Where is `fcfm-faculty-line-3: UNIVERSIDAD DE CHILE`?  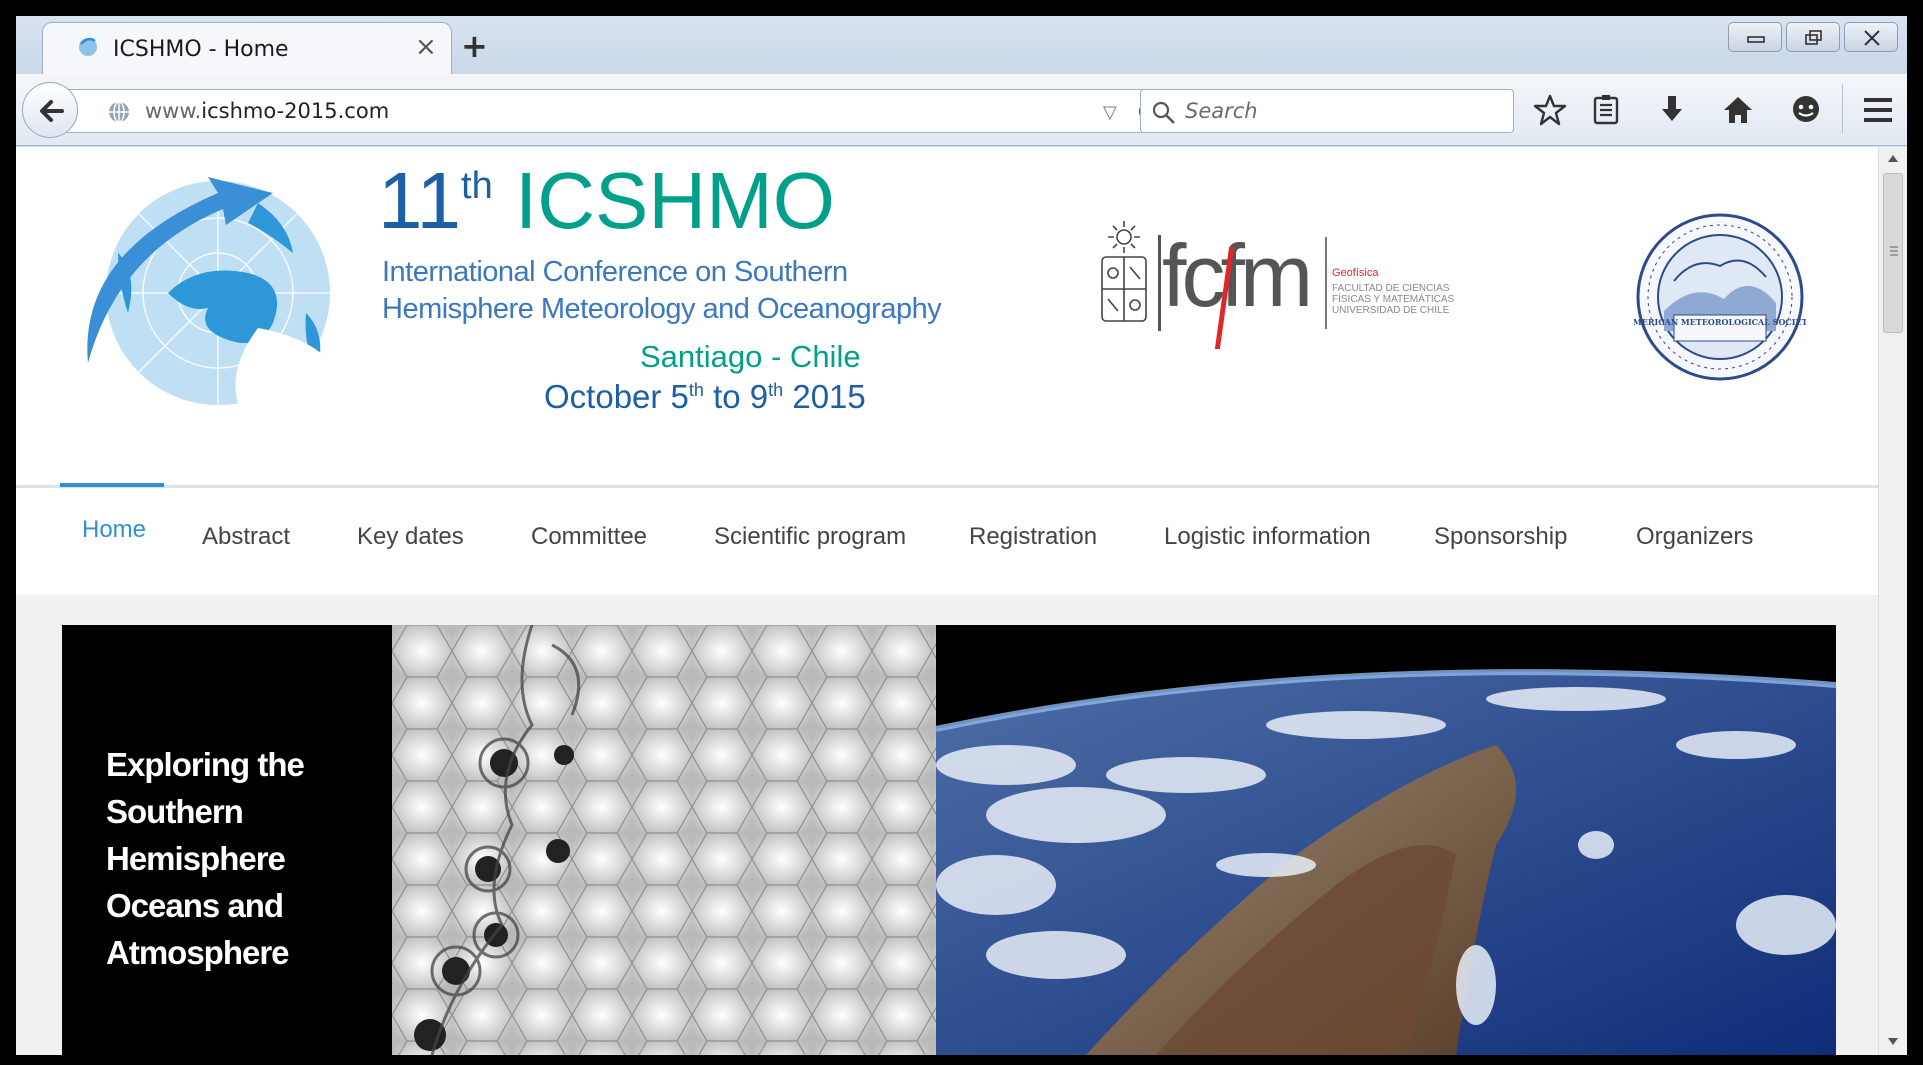
fcfm-faculty-line-3: UNIVERSIDAD DE CHILE is located at coordinates (1391, 310).